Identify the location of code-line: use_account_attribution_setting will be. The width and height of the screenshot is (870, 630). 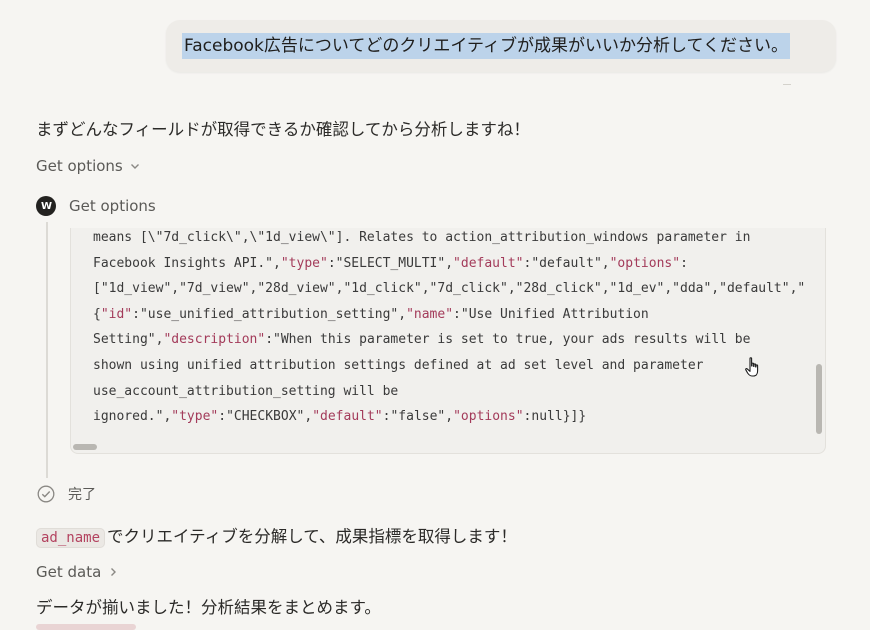
(449, 392).